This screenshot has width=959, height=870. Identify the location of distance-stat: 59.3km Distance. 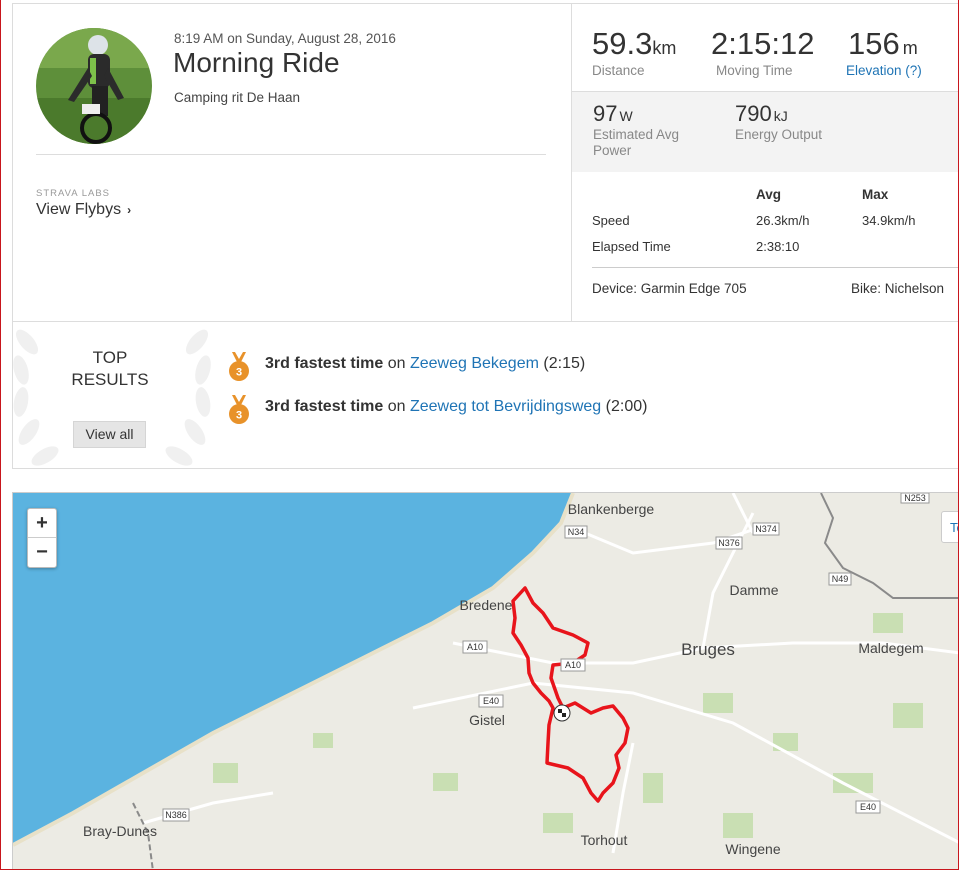
(634, 52).